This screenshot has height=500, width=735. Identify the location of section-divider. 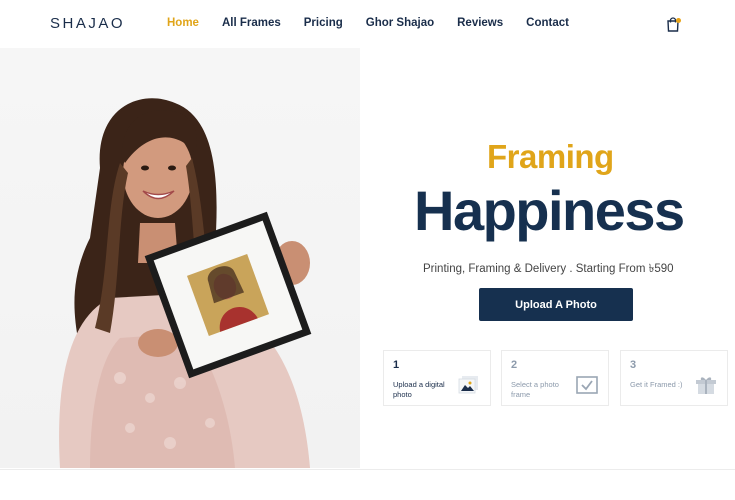
(367, 469).